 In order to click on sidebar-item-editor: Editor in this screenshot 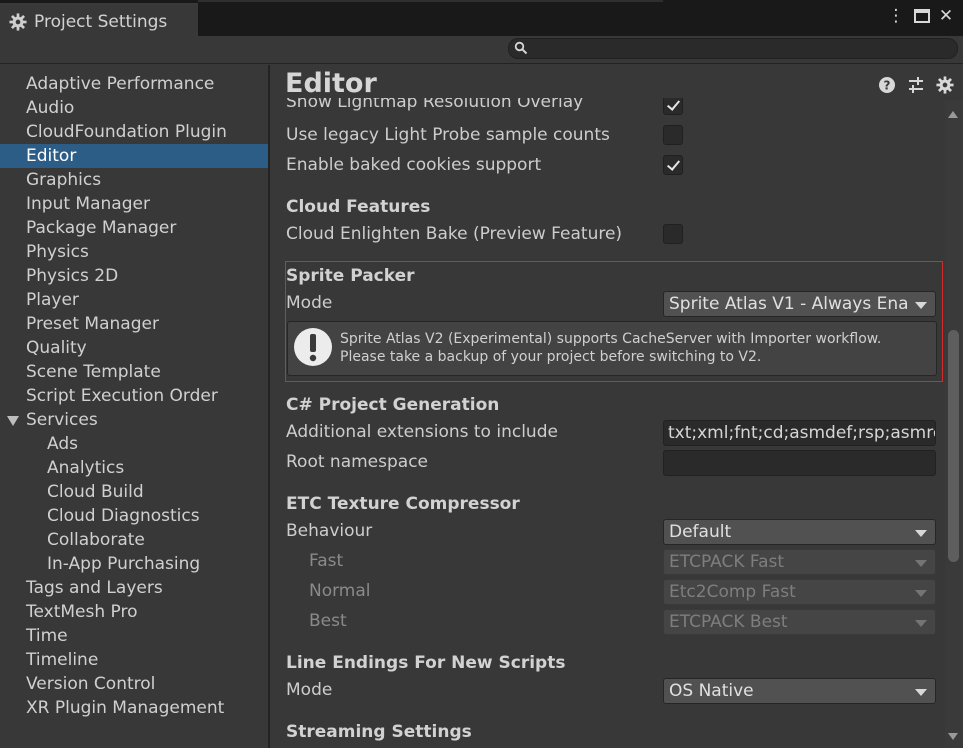, I will do `click(134, 156)`.